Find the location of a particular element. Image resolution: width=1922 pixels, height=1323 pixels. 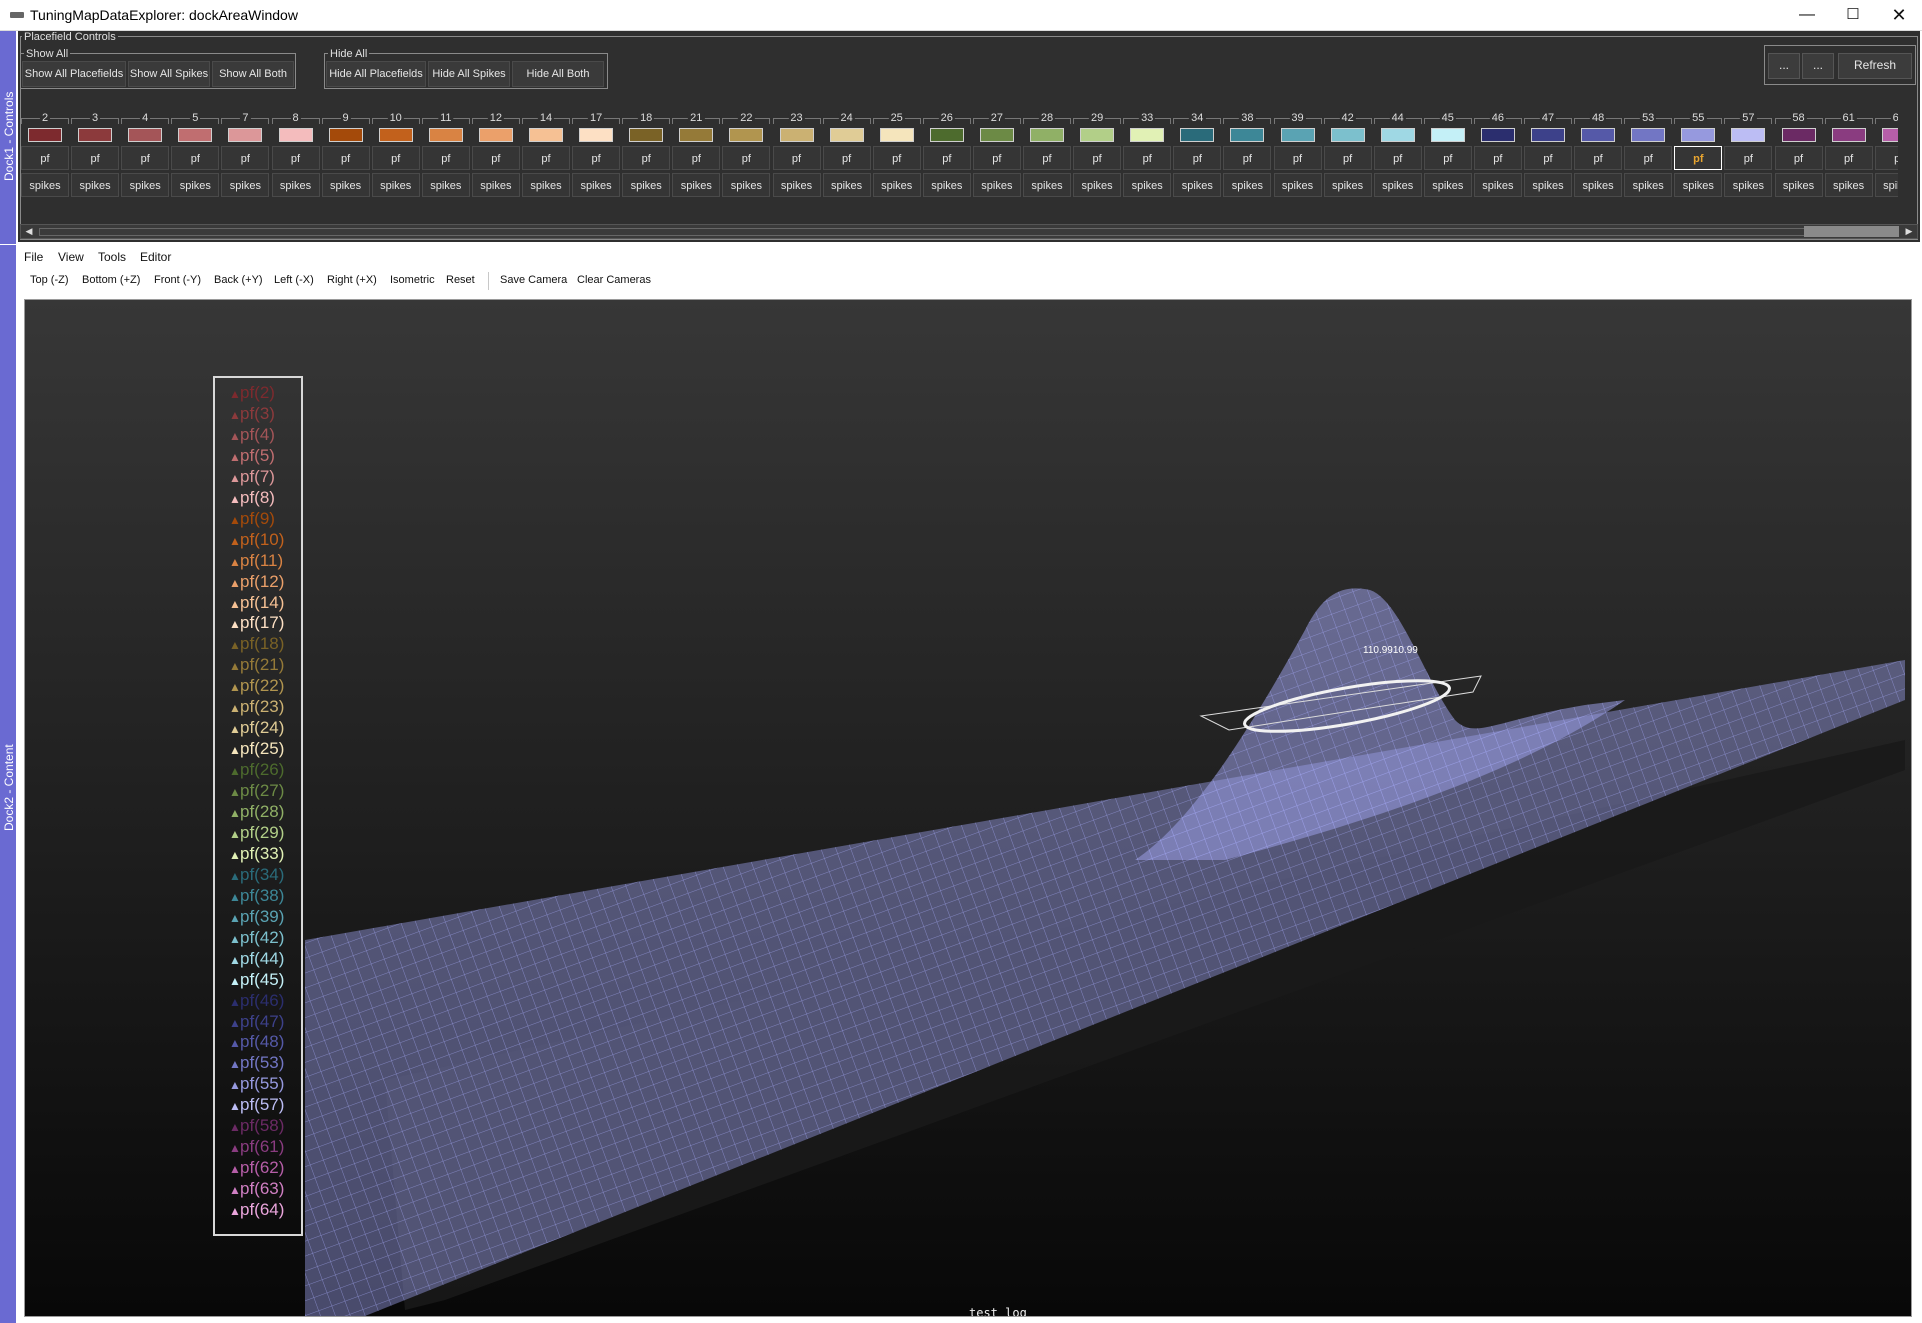

legend-item: ▲pf(39) is located at coordinates (256, 917).